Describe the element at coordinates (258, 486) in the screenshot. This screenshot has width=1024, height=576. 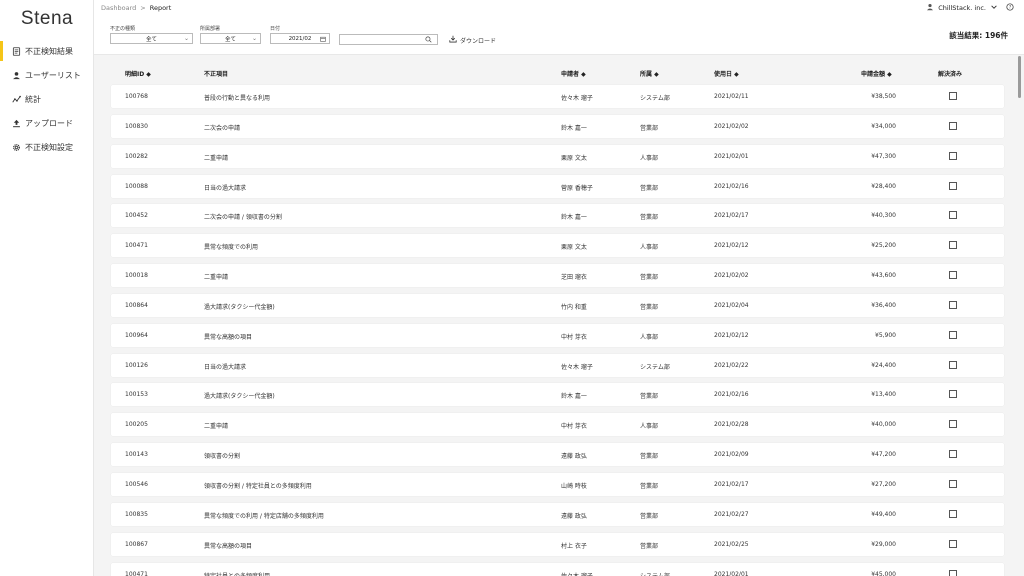
I see `cell-item: 領収書の分割 / 特定社員との多頻度利用` at that location.